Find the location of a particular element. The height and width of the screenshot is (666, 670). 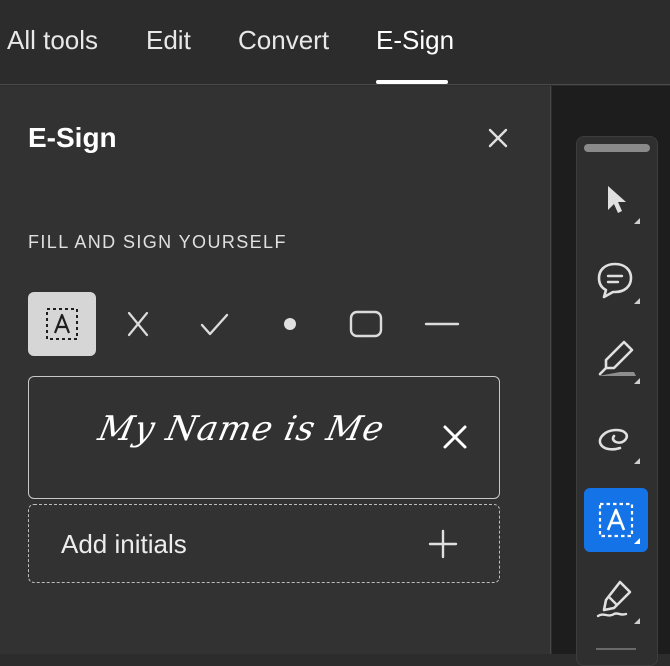

dot-icon is located at coordinates (290, 324).